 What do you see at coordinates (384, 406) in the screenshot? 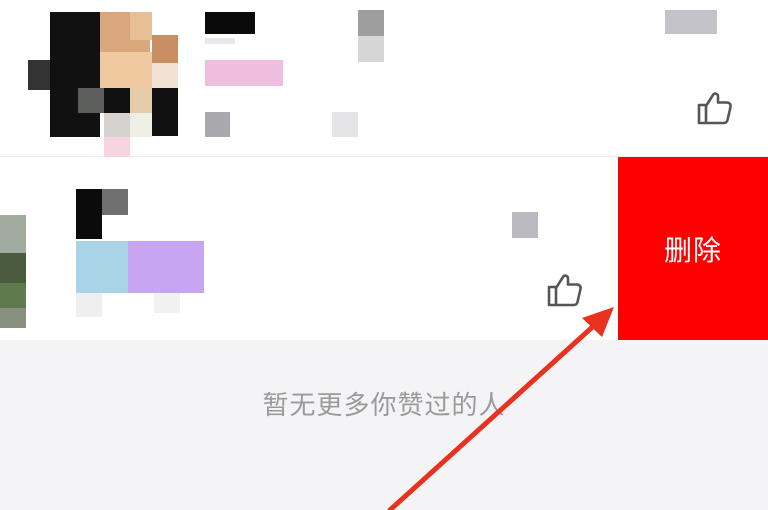
I see `no-more-liked-text: 暂无更多你赞过的人` at bounding box center [384, 406].